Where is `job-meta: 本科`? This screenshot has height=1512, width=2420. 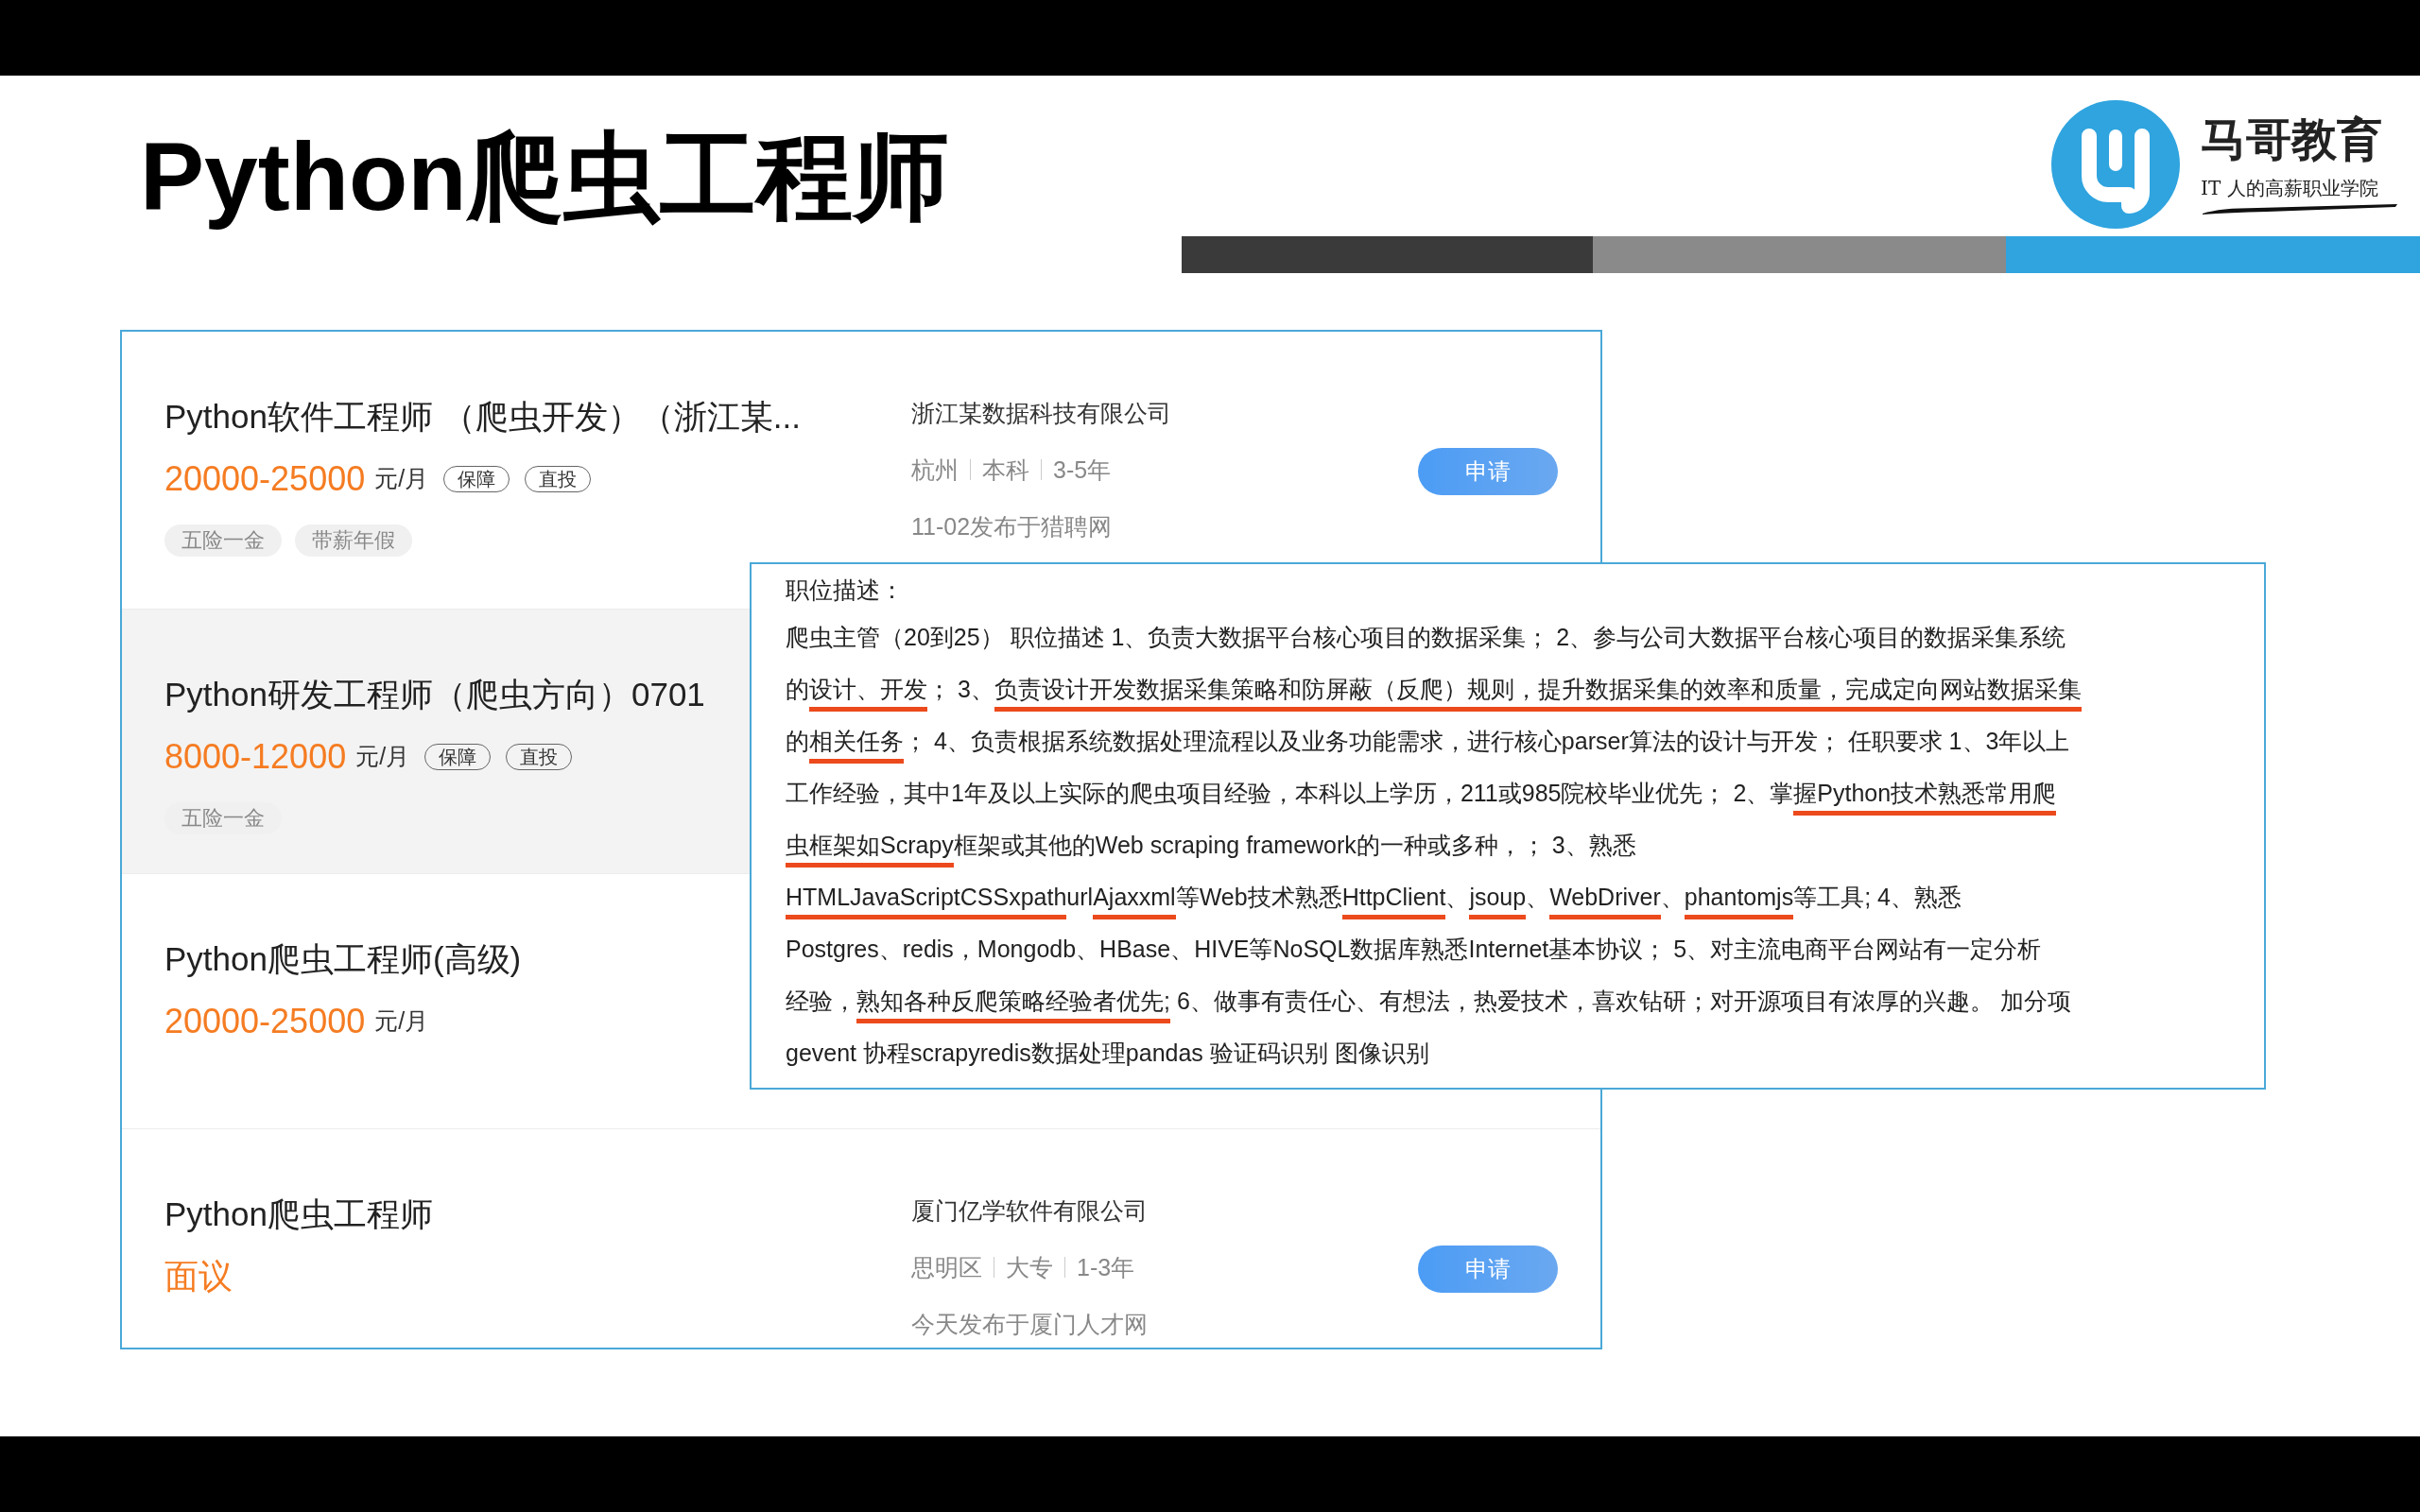
job-meta: 本科 is located at coordinates (1005, 470).